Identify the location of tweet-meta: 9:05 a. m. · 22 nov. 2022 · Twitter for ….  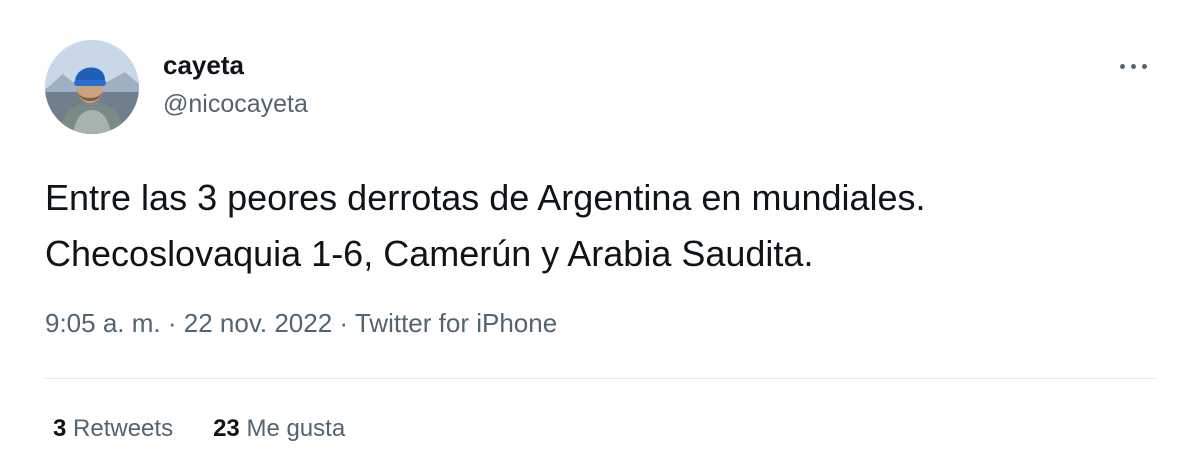
(301, 323).